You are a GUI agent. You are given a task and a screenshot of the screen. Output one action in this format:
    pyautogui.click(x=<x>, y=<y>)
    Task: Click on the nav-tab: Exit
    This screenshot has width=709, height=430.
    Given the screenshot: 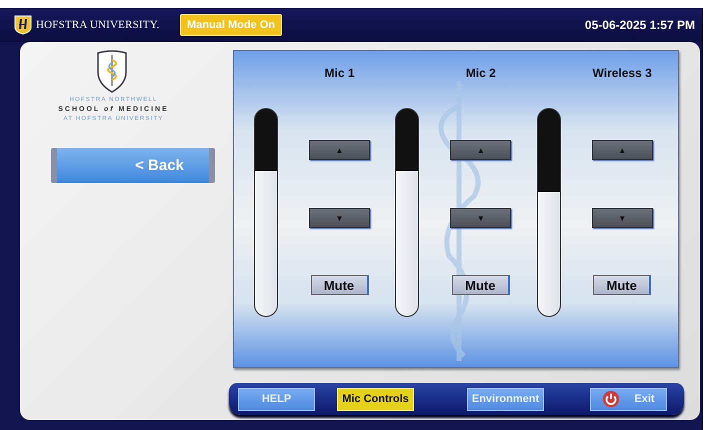 What is the action you would take?
    pyautogui.click(x=628, y=399)
    